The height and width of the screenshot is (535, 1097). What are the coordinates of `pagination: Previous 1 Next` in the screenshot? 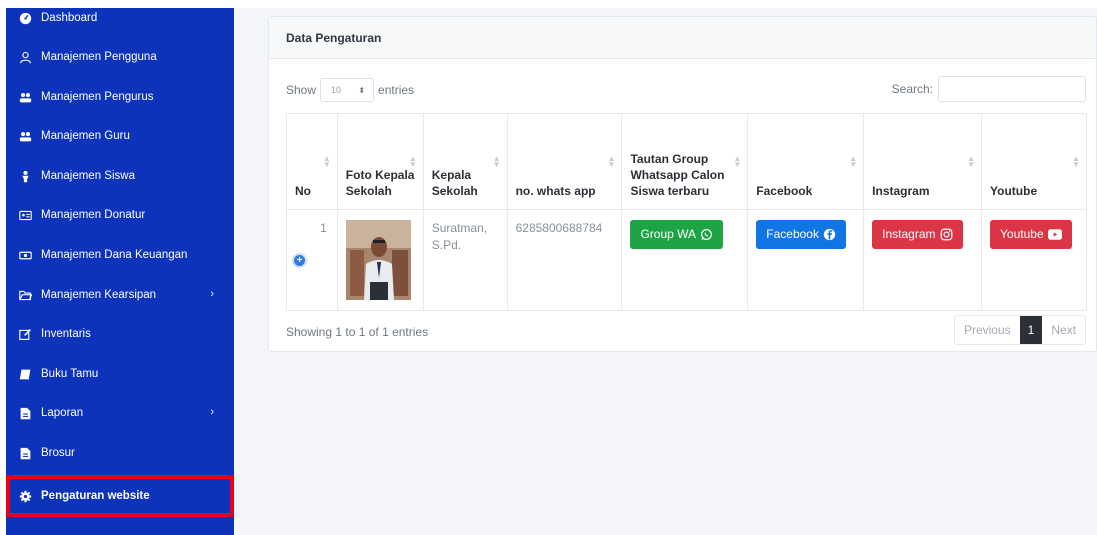 It's located at (1019, 330).